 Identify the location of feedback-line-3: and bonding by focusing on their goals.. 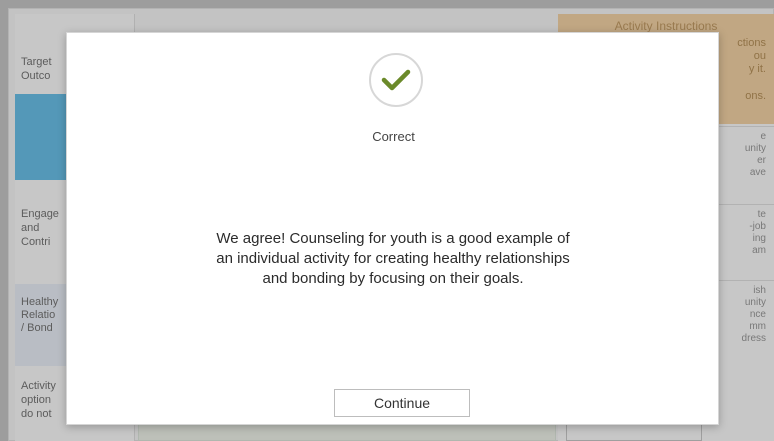
(393, 278).